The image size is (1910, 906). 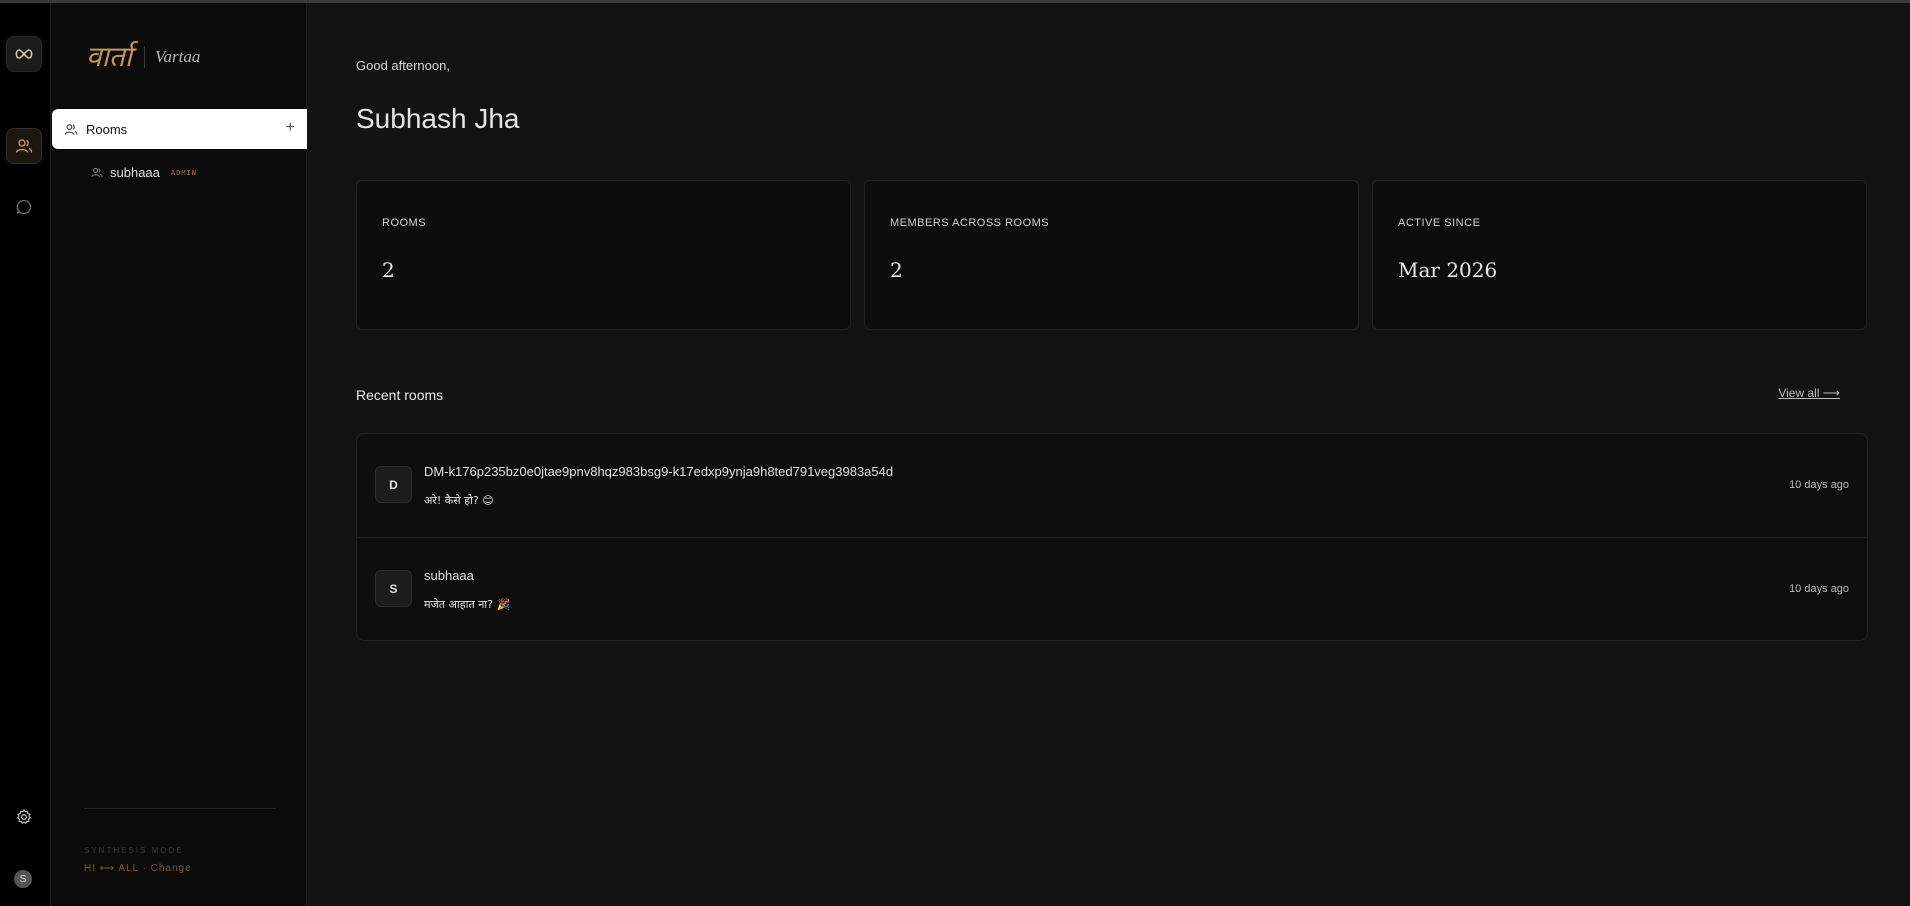 What do you see at coordinates (1448, 270) in the screenshot?
I see `stat-value: Mar 2026` at bounding box center [1448, 270].